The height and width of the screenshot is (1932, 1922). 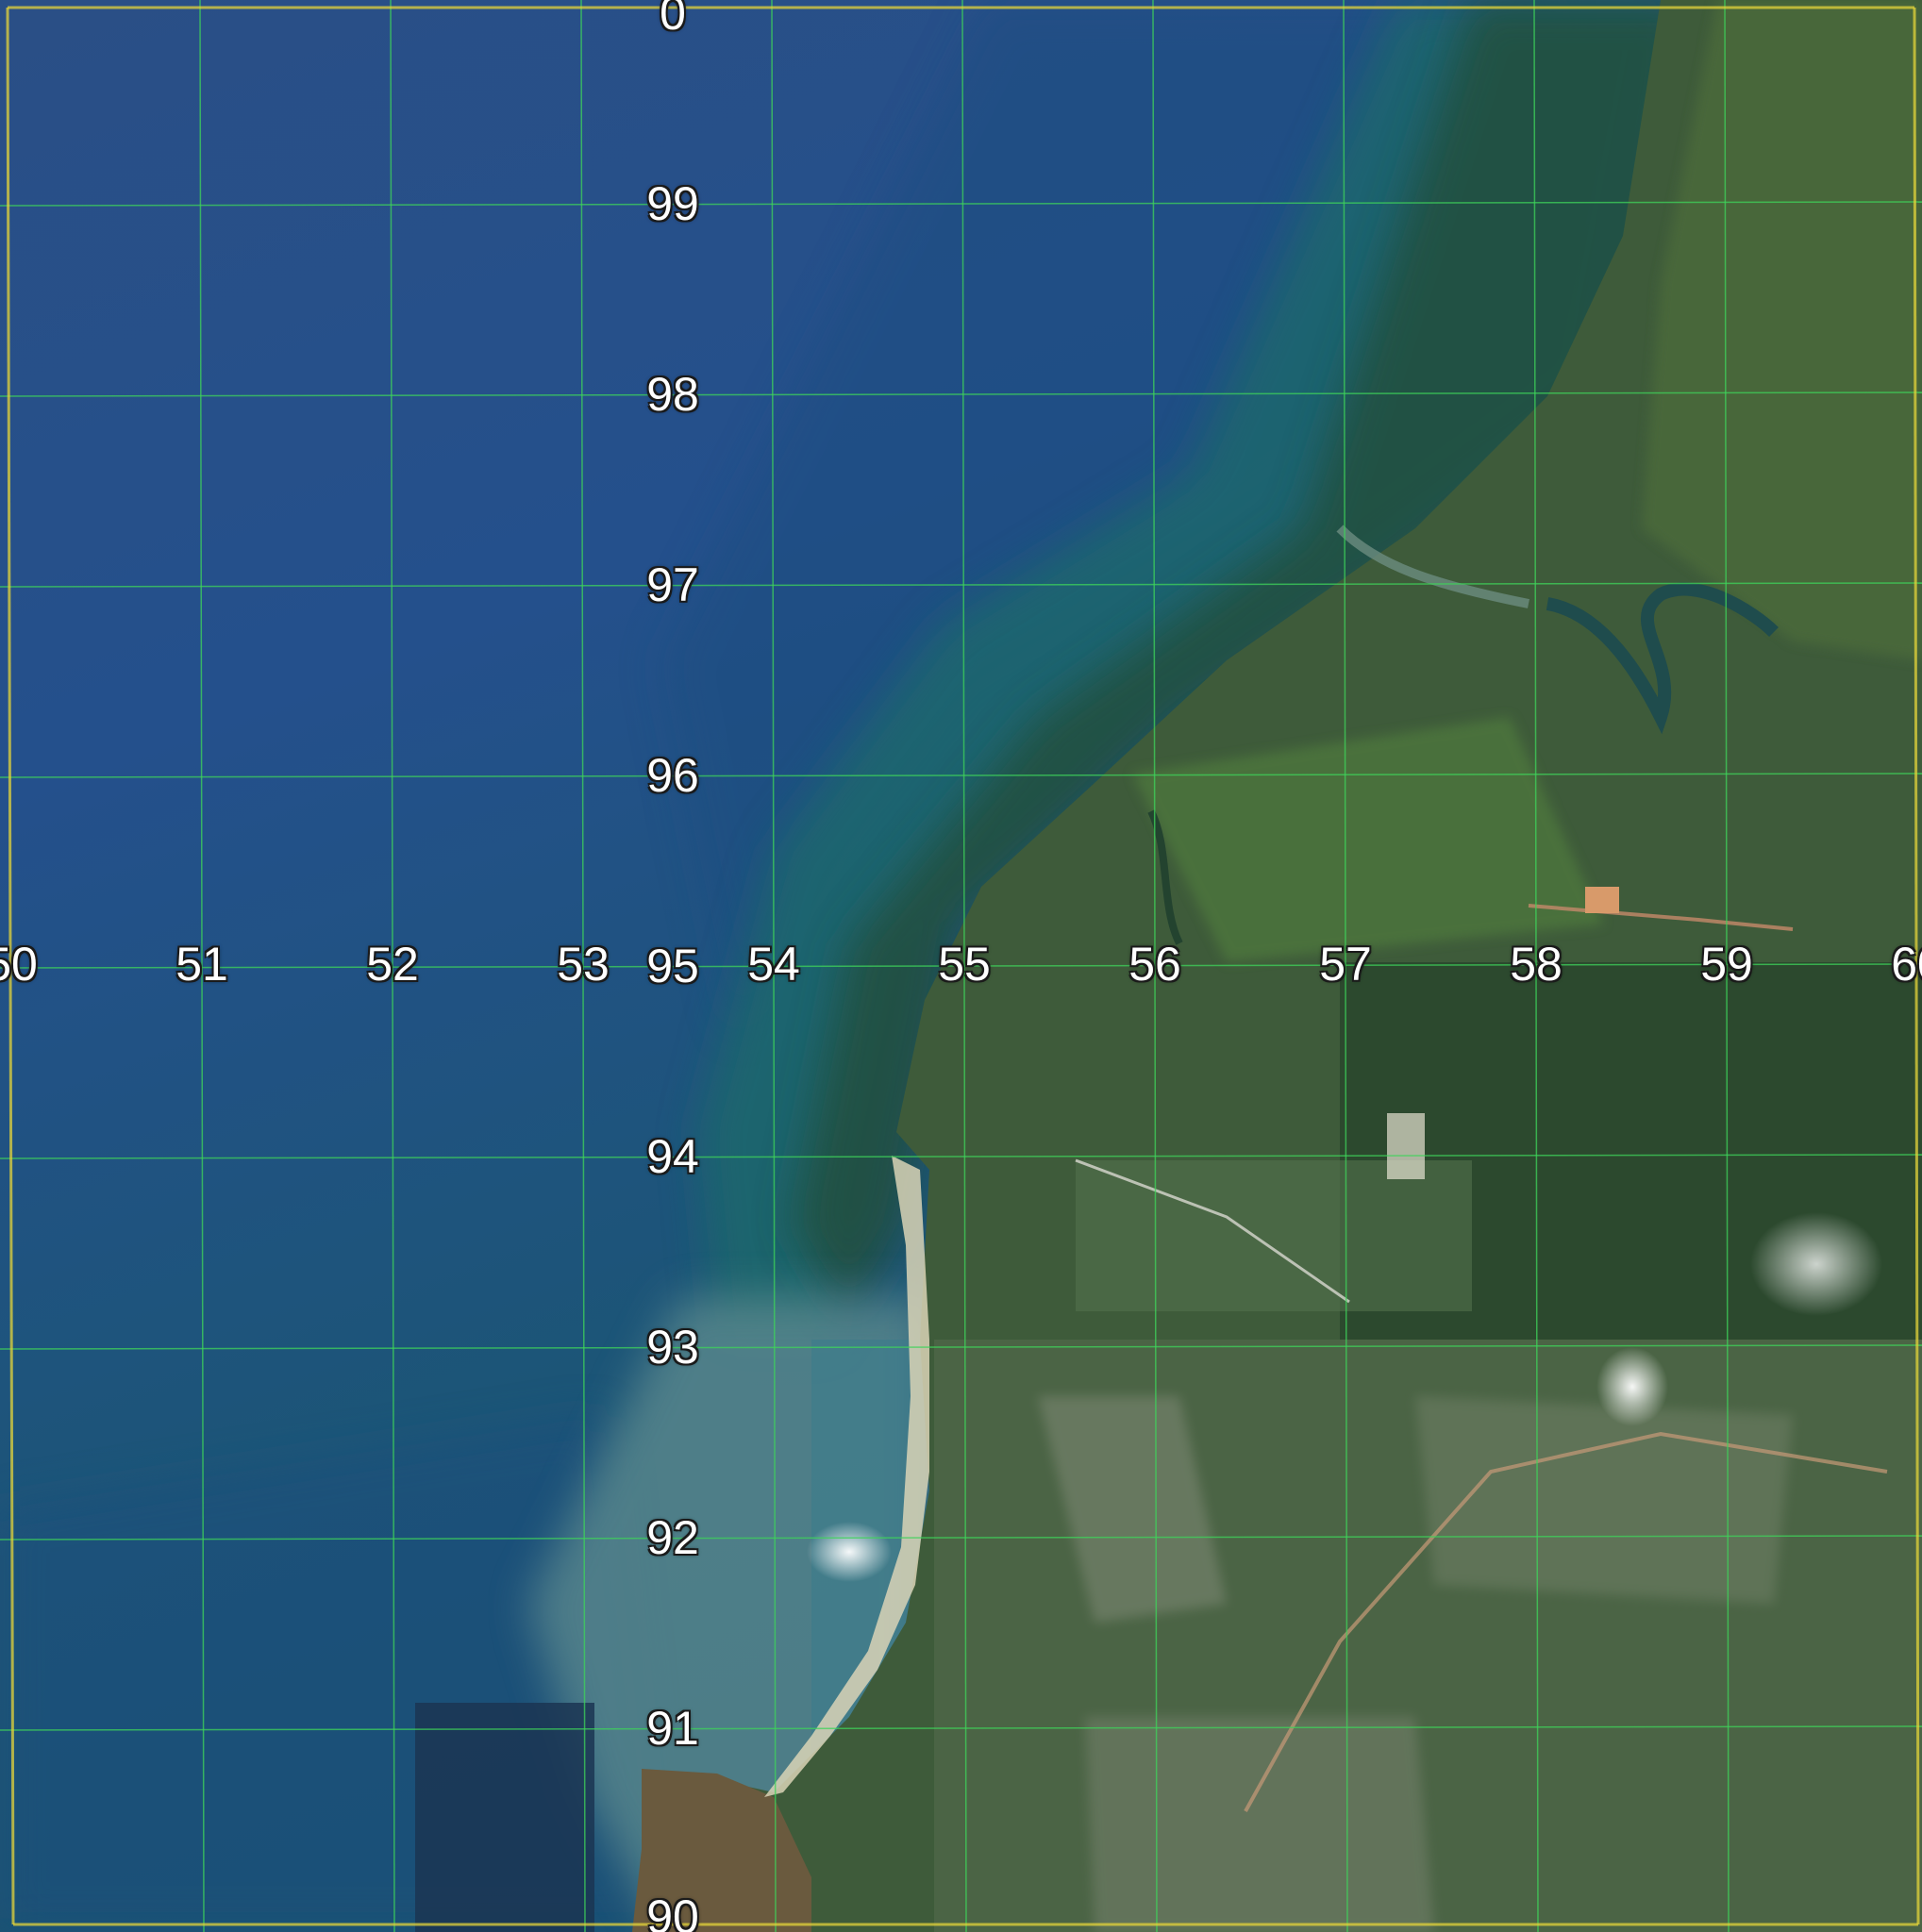 I want to click on northing-label: 93, so click(x=672, y=1348).